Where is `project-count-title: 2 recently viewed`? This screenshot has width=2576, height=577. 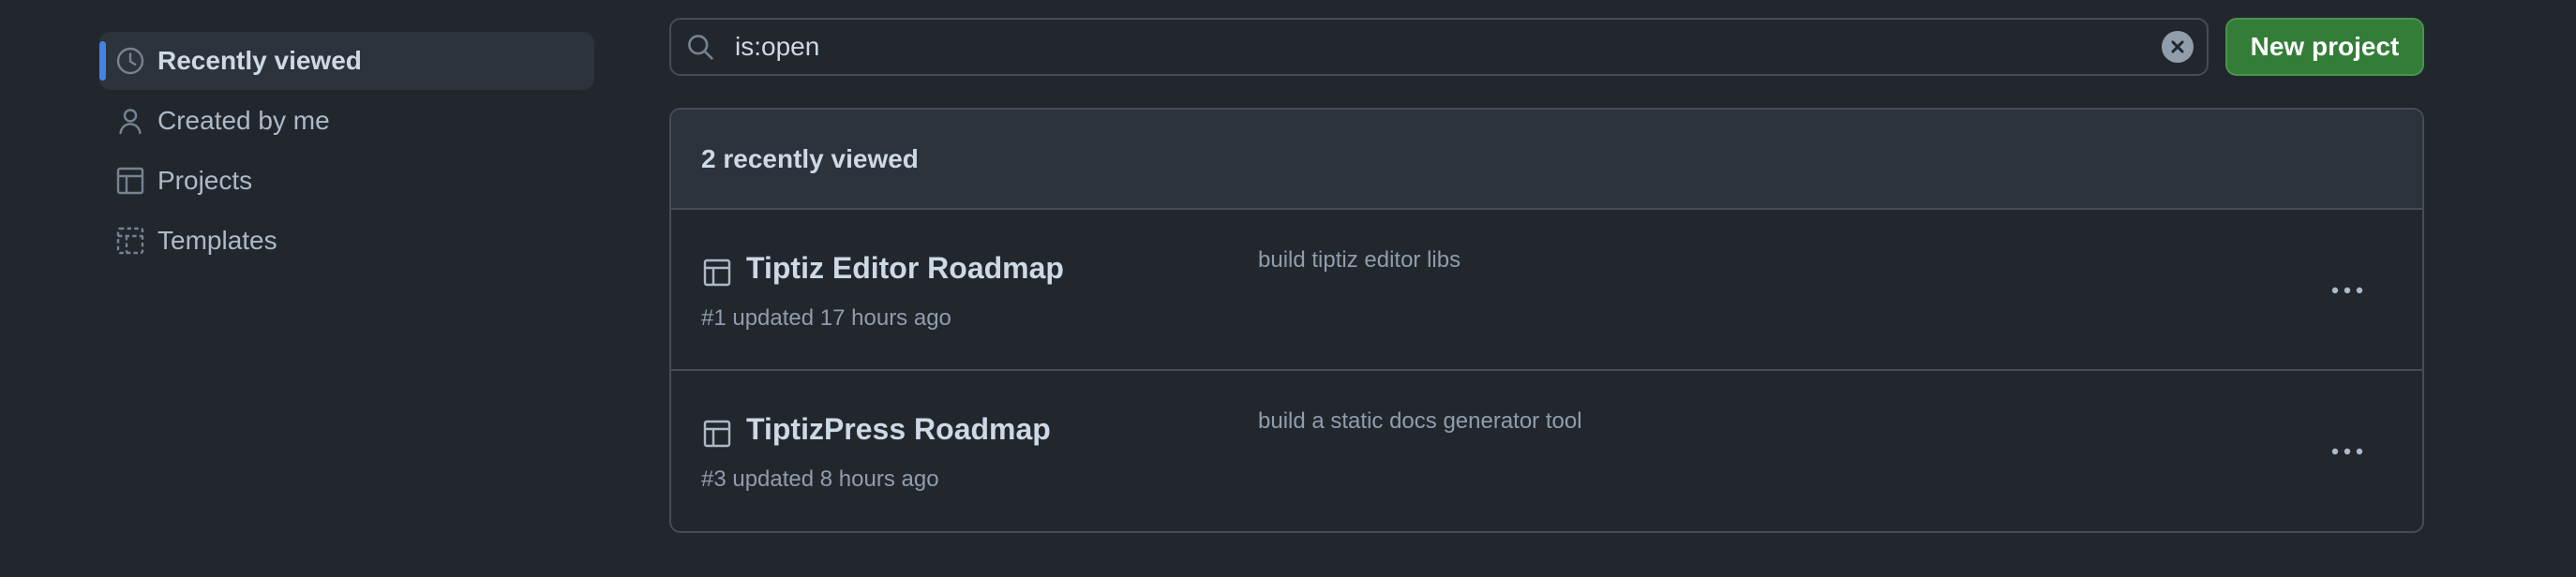 project-count-title: 2 recently viewed is located at coordinates (810, 158).